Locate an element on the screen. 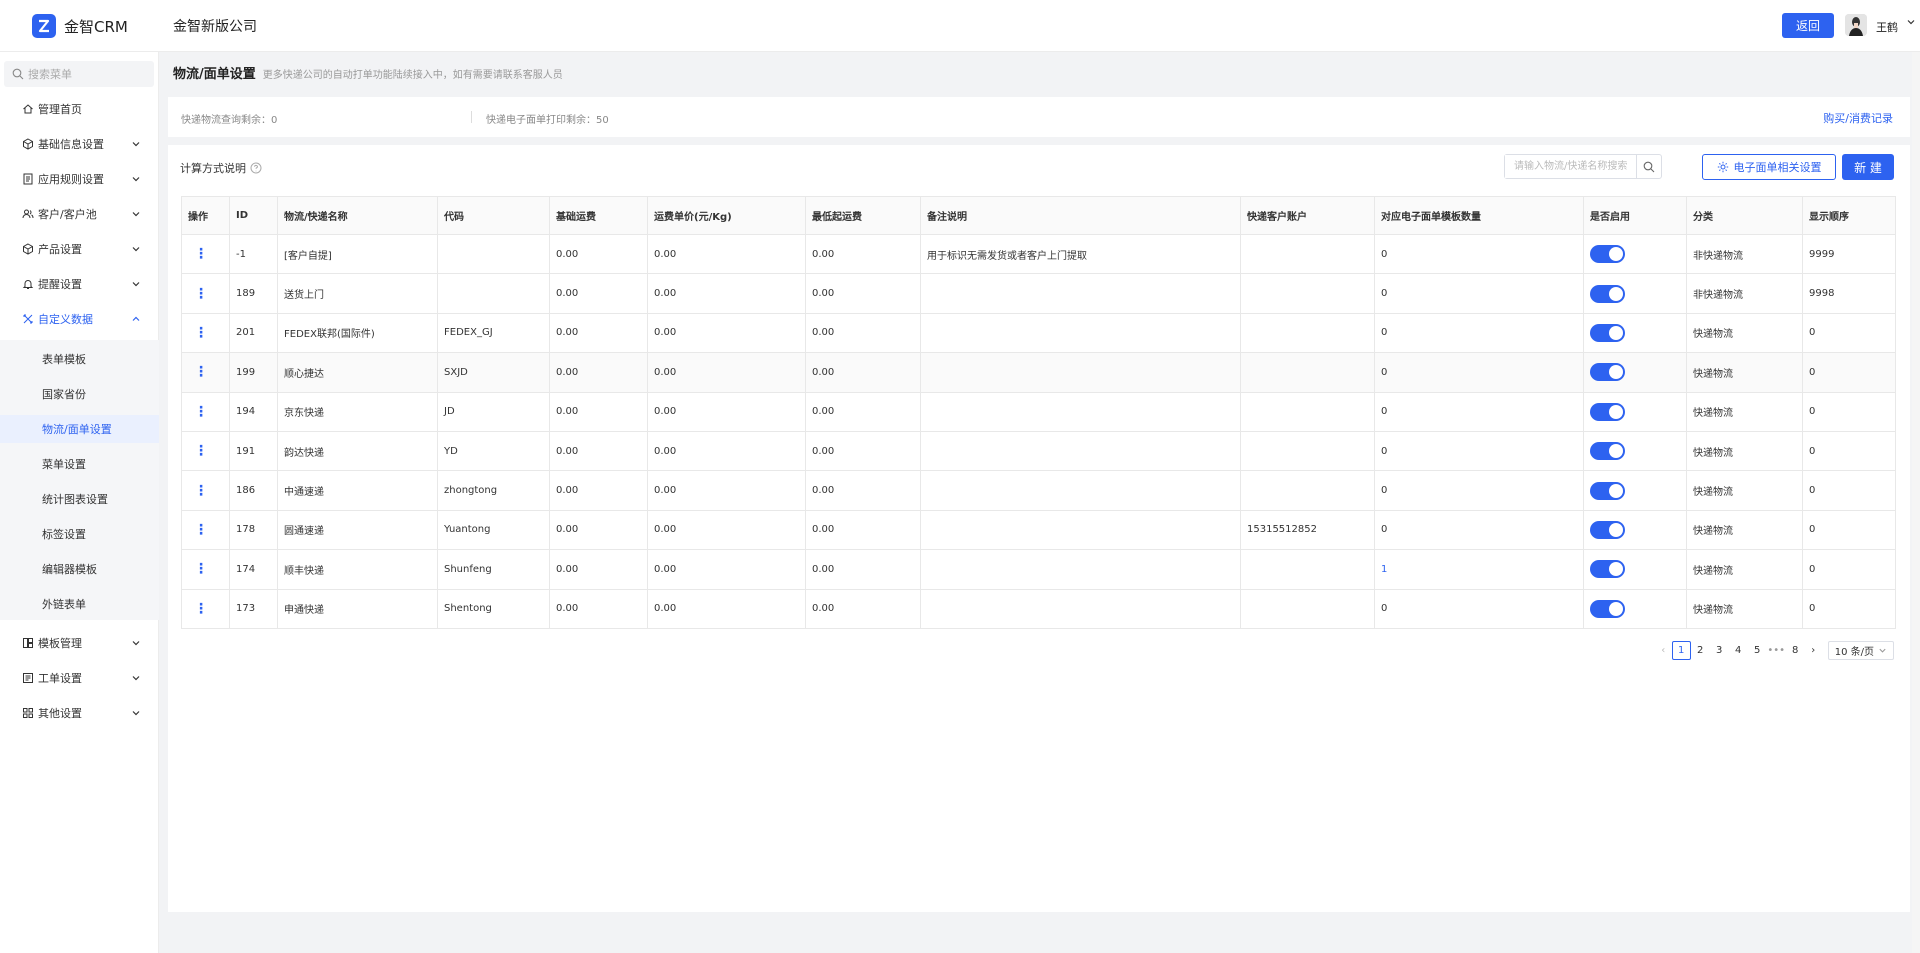  table-row: ⋮ 194 京东快递 JD 0.00 0.00 0.00 0 快递物流 0 is located at coordinates (1038, 411).